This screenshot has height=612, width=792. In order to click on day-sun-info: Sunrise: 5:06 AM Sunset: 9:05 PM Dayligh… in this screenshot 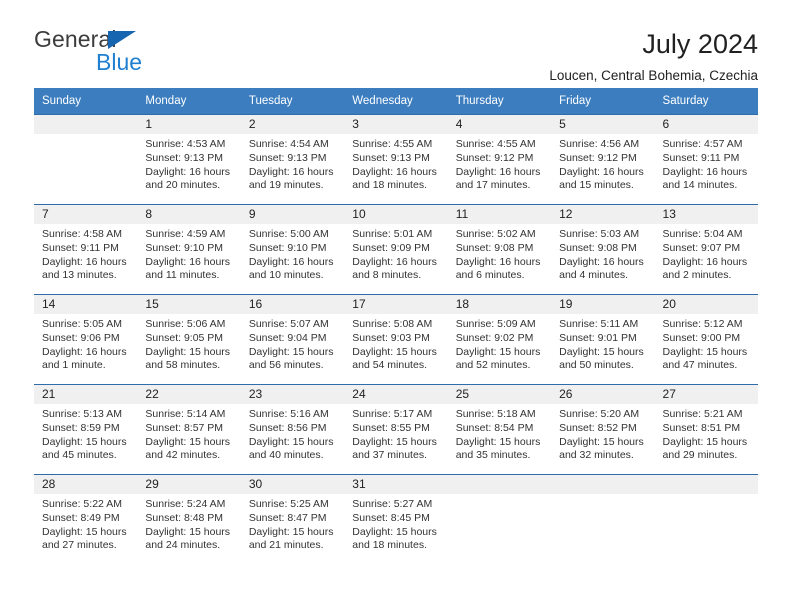, I will do `click(188, 345)`.